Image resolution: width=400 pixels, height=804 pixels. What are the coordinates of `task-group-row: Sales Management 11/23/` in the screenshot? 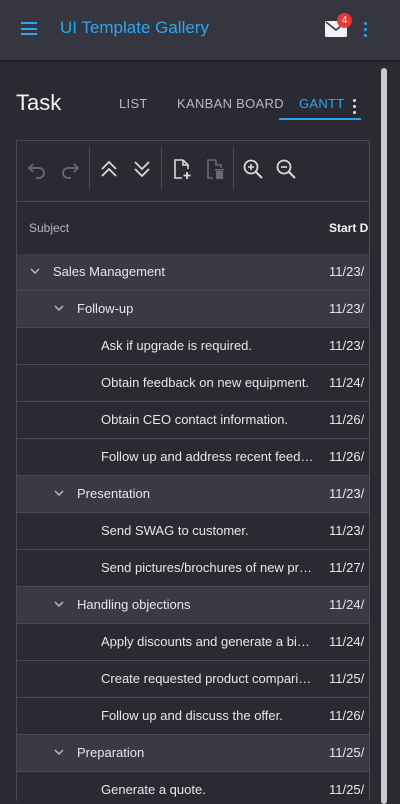 It's located at (193, 272).